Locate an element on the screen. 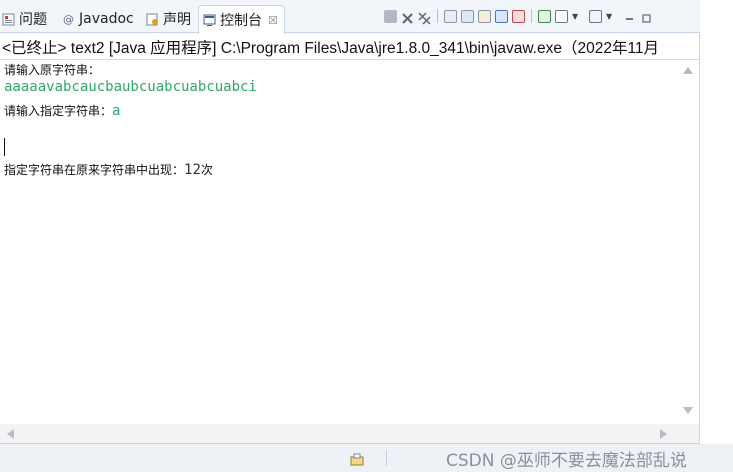 The height and width of the screenshot is (472, 733). terminate-icon is located at coordinates (390, 16).